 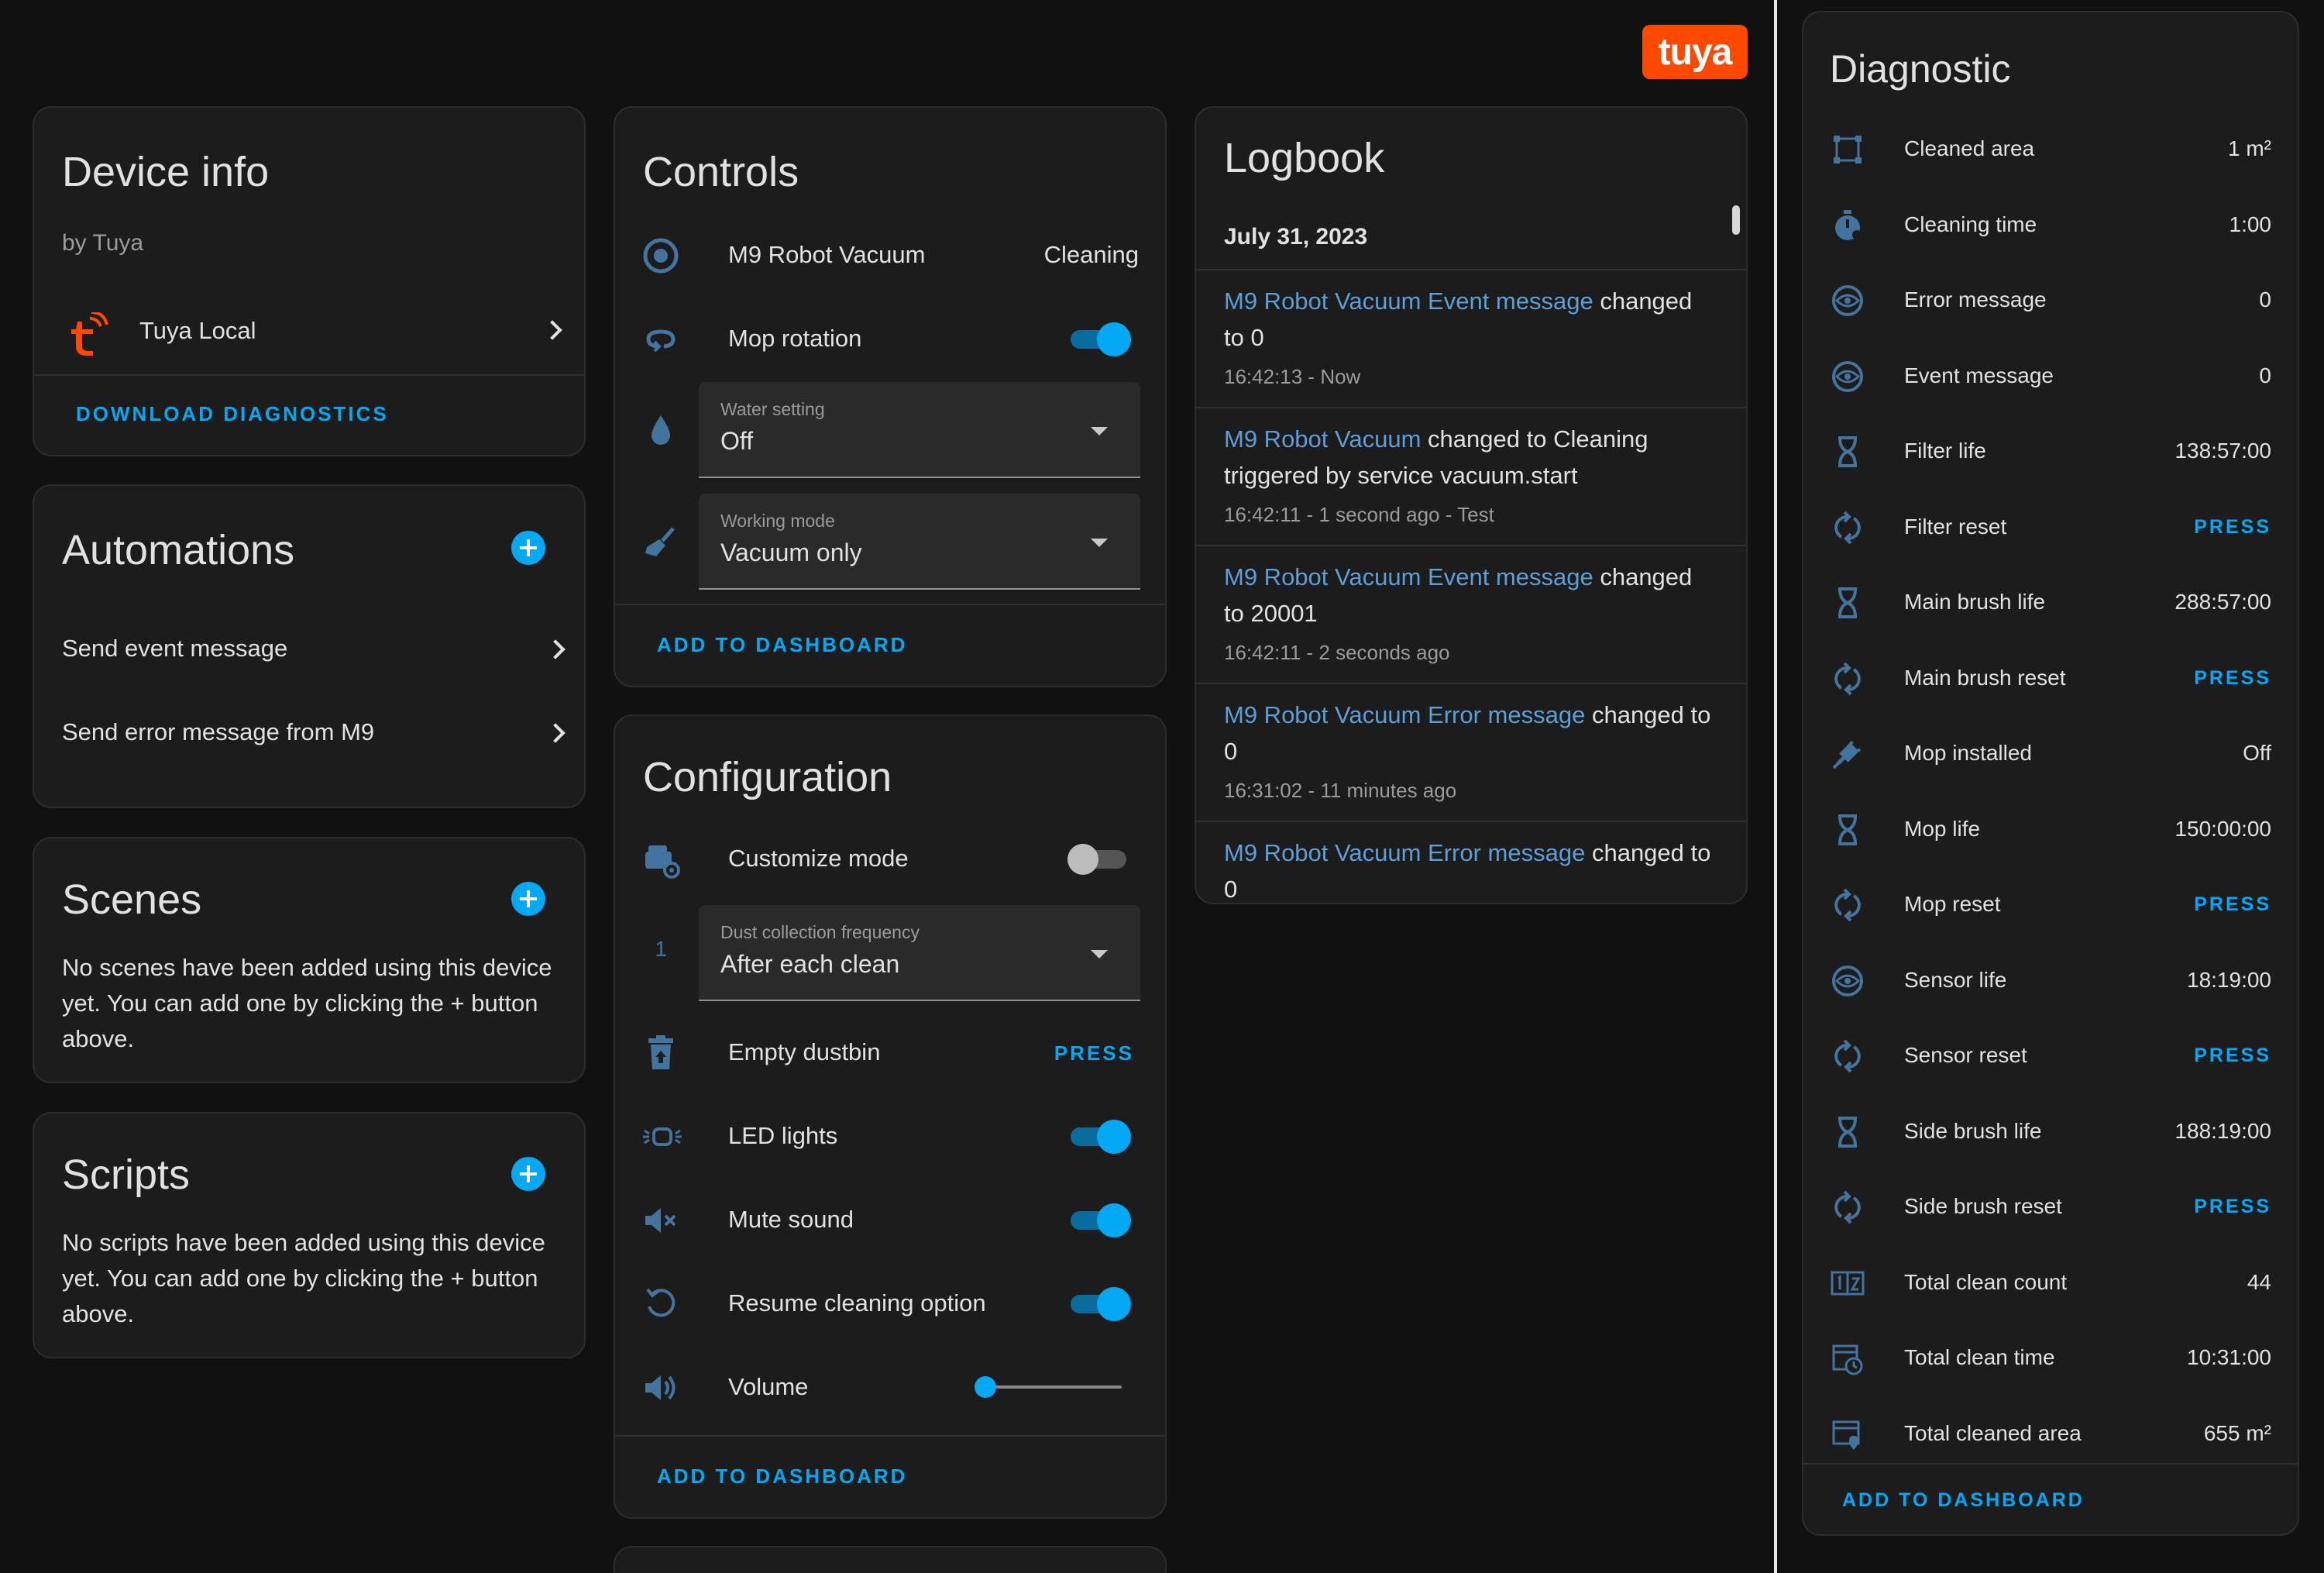 What do you see at coordinates (827, 254) in the screenshot?
I see `vacuum-name: M9 Robot Vacuum` at bounding box center [827, 254].